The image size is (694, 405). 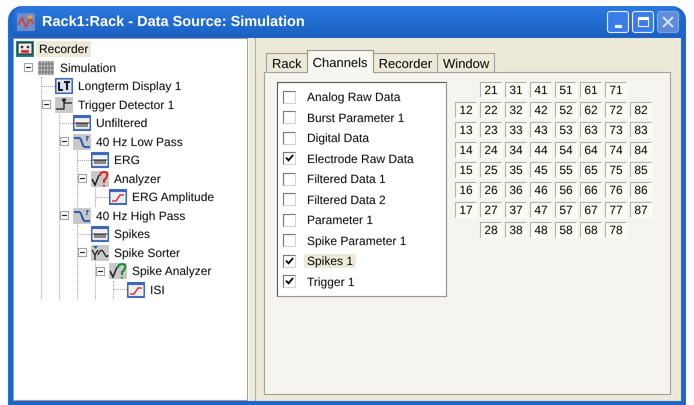 I want to click on electrode-button: 32, so click(x=516, y=110).